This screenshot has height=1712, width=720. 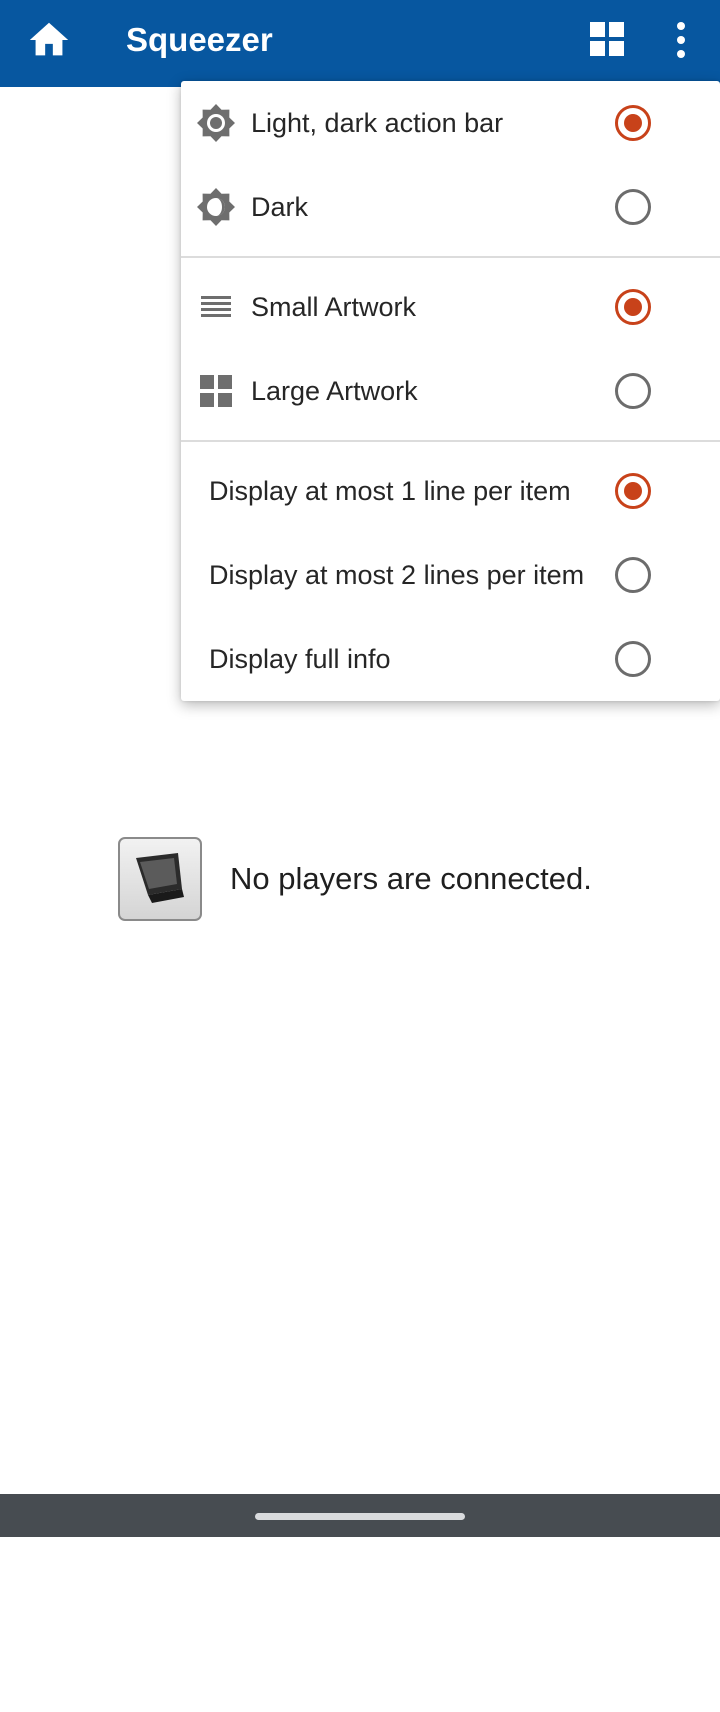 What do you see at coordinates (216, 306) in the screenshot?
I see `list-icon` at bounding box center [216, 306].